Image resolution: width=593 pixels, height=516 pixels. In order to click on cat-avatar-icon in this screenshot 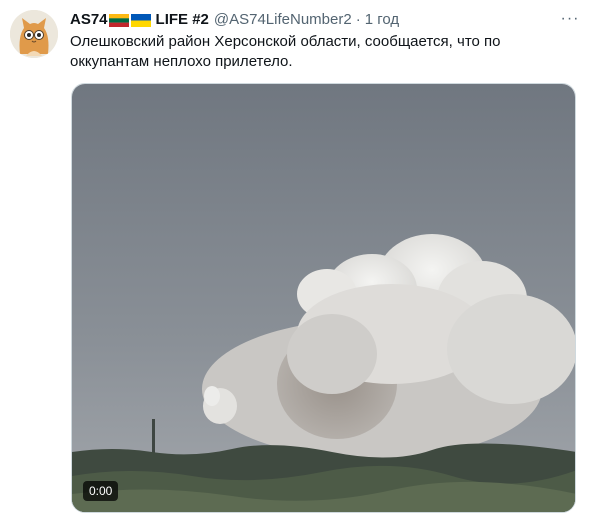, I will do `click(34, 34)`.